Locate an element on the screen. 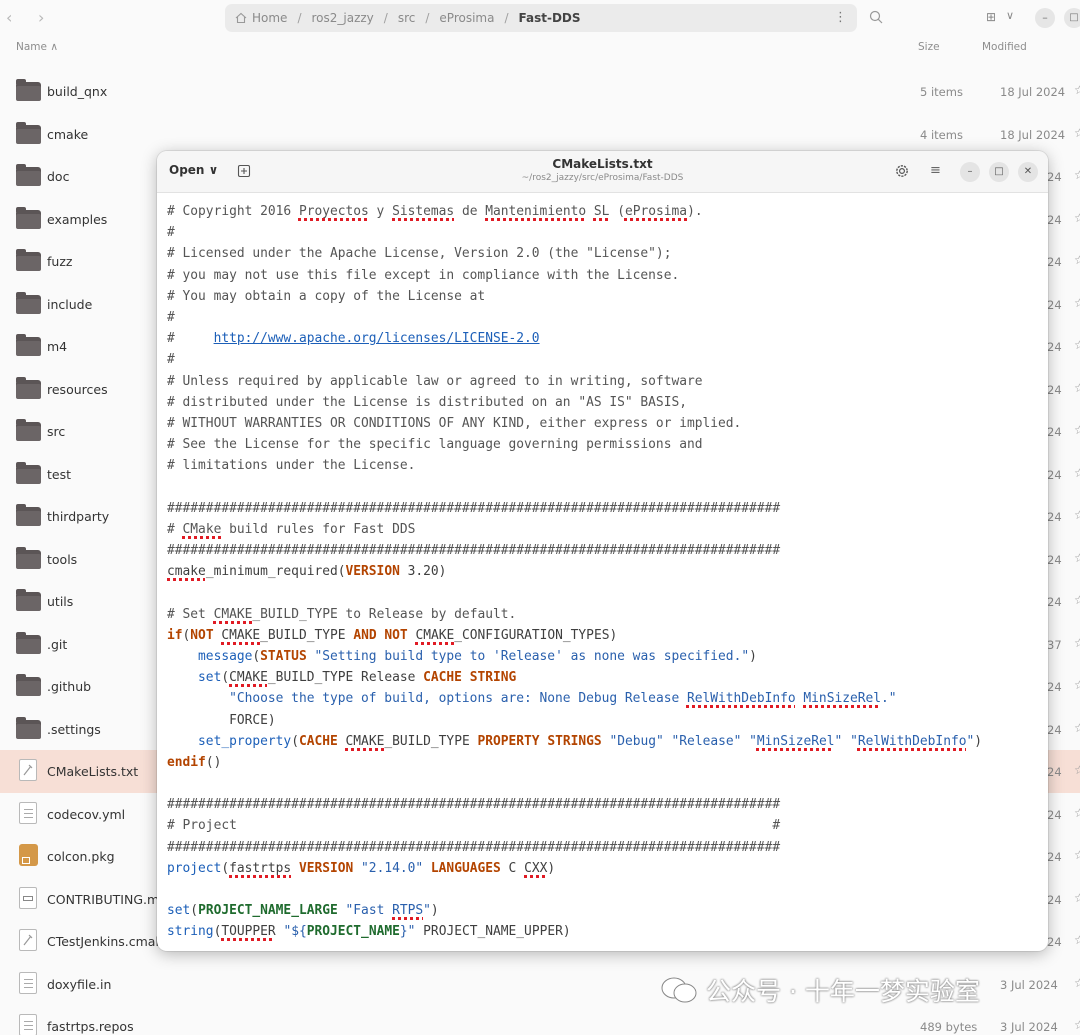 The height and width of the screenshot is (1035, 1080). code-line: # is located at coordinates (171, 317).